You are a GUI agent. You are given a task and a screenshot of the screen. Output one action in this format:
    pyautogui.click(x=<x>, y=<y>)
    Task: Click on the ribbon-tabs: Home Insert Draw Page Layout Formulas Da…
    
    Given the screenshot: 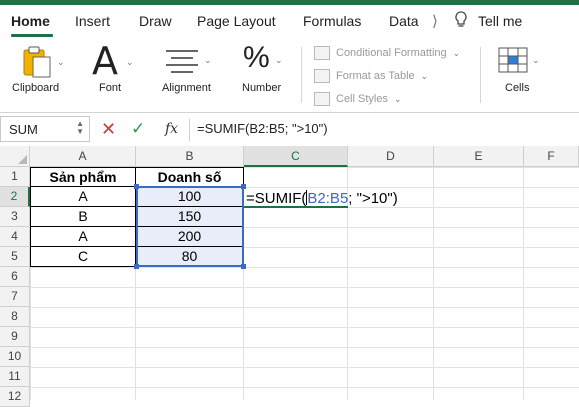 What is the action you would take?
    pyautogui.click(x=289, y=21)
    